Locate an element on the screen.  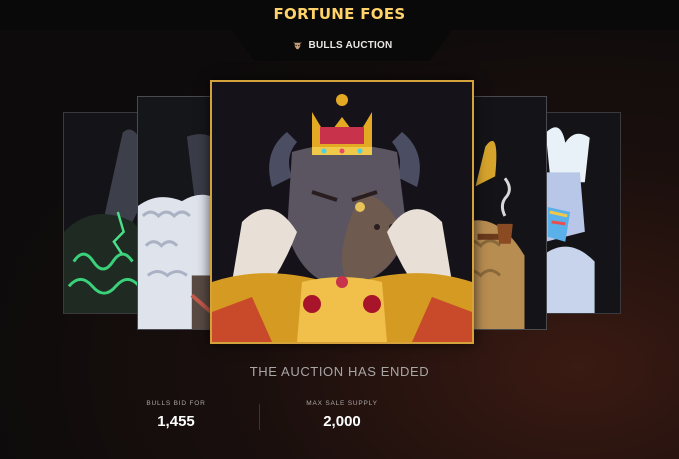
stats-divider is located at coordinates (259, 417).